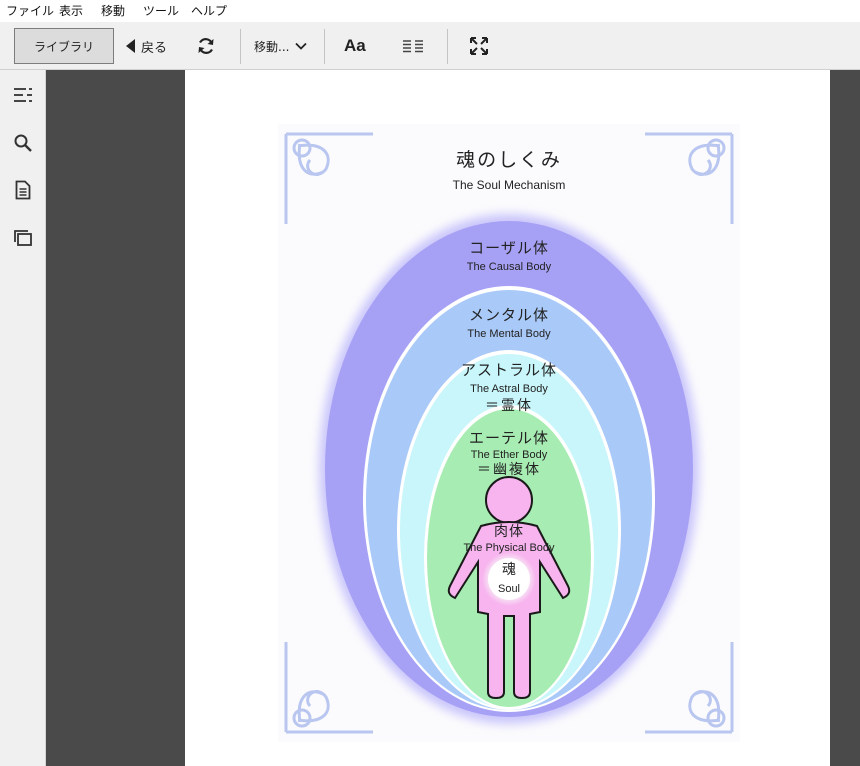  I want to click on ether-body-label-jp: エーテル体, so click(508, 438).